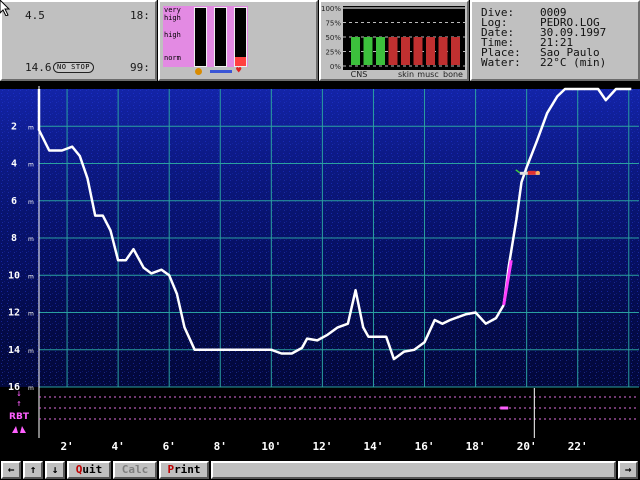  I want to click on rbt-label: RBT, so click(19, 417).